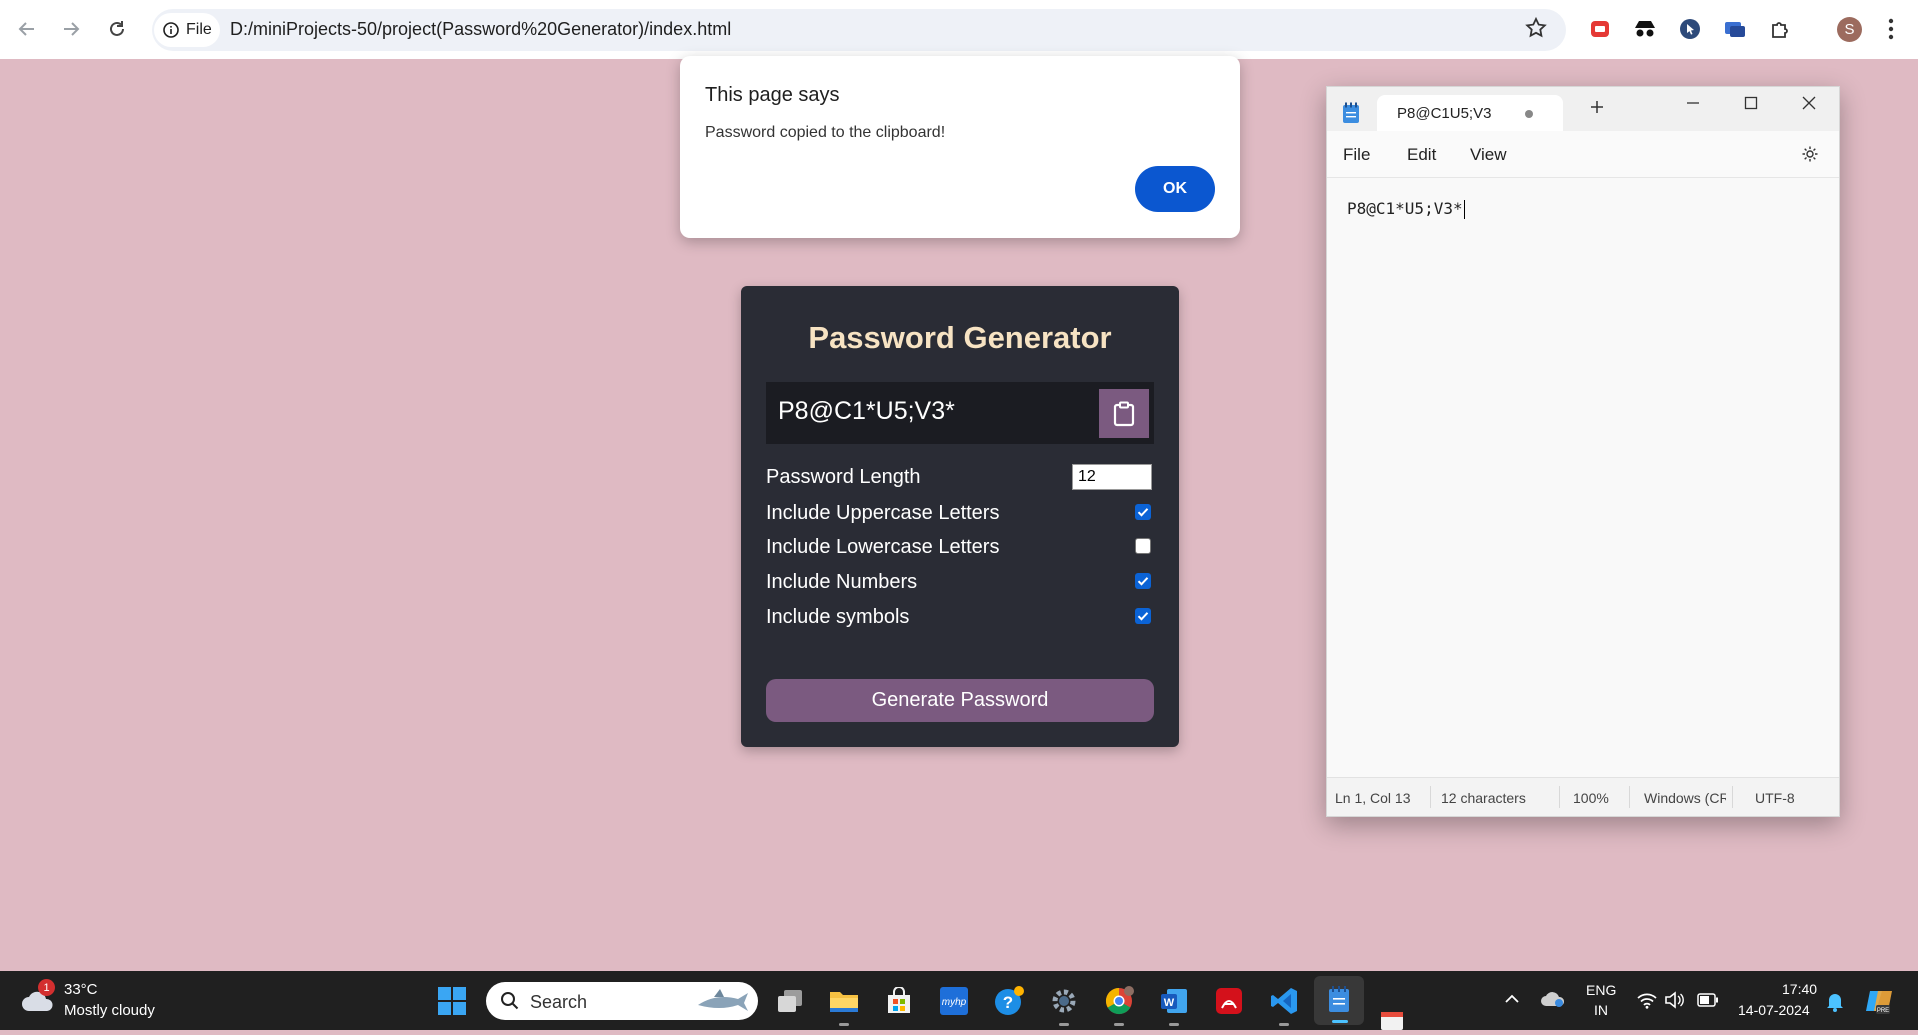  I want to click on battery-icon, so click(1708, 1002).